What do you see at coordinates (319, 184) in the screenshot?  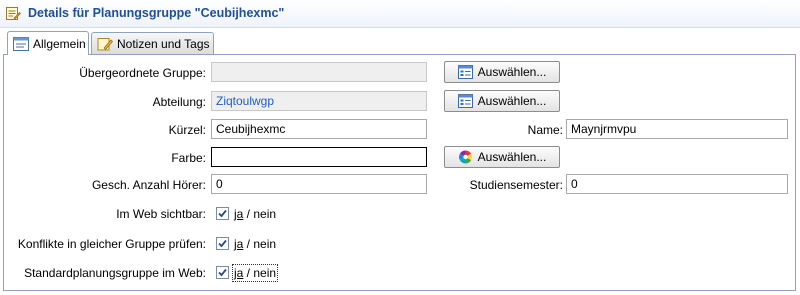 I see `listeners-input: 0` at bounding box center [319, 184].